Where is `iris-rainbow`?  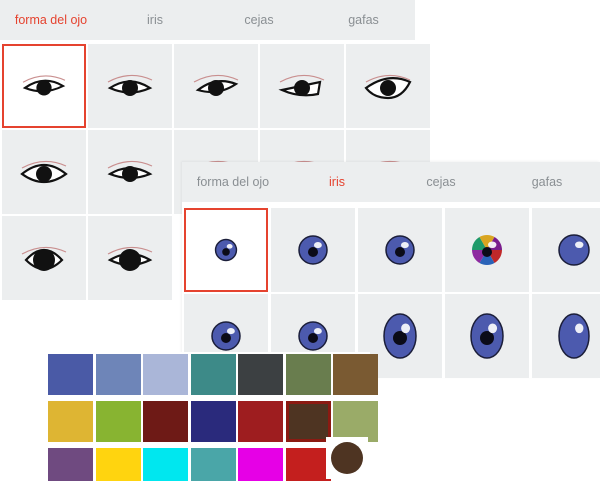
iris-rainbow is located at coordinates (487, 250).